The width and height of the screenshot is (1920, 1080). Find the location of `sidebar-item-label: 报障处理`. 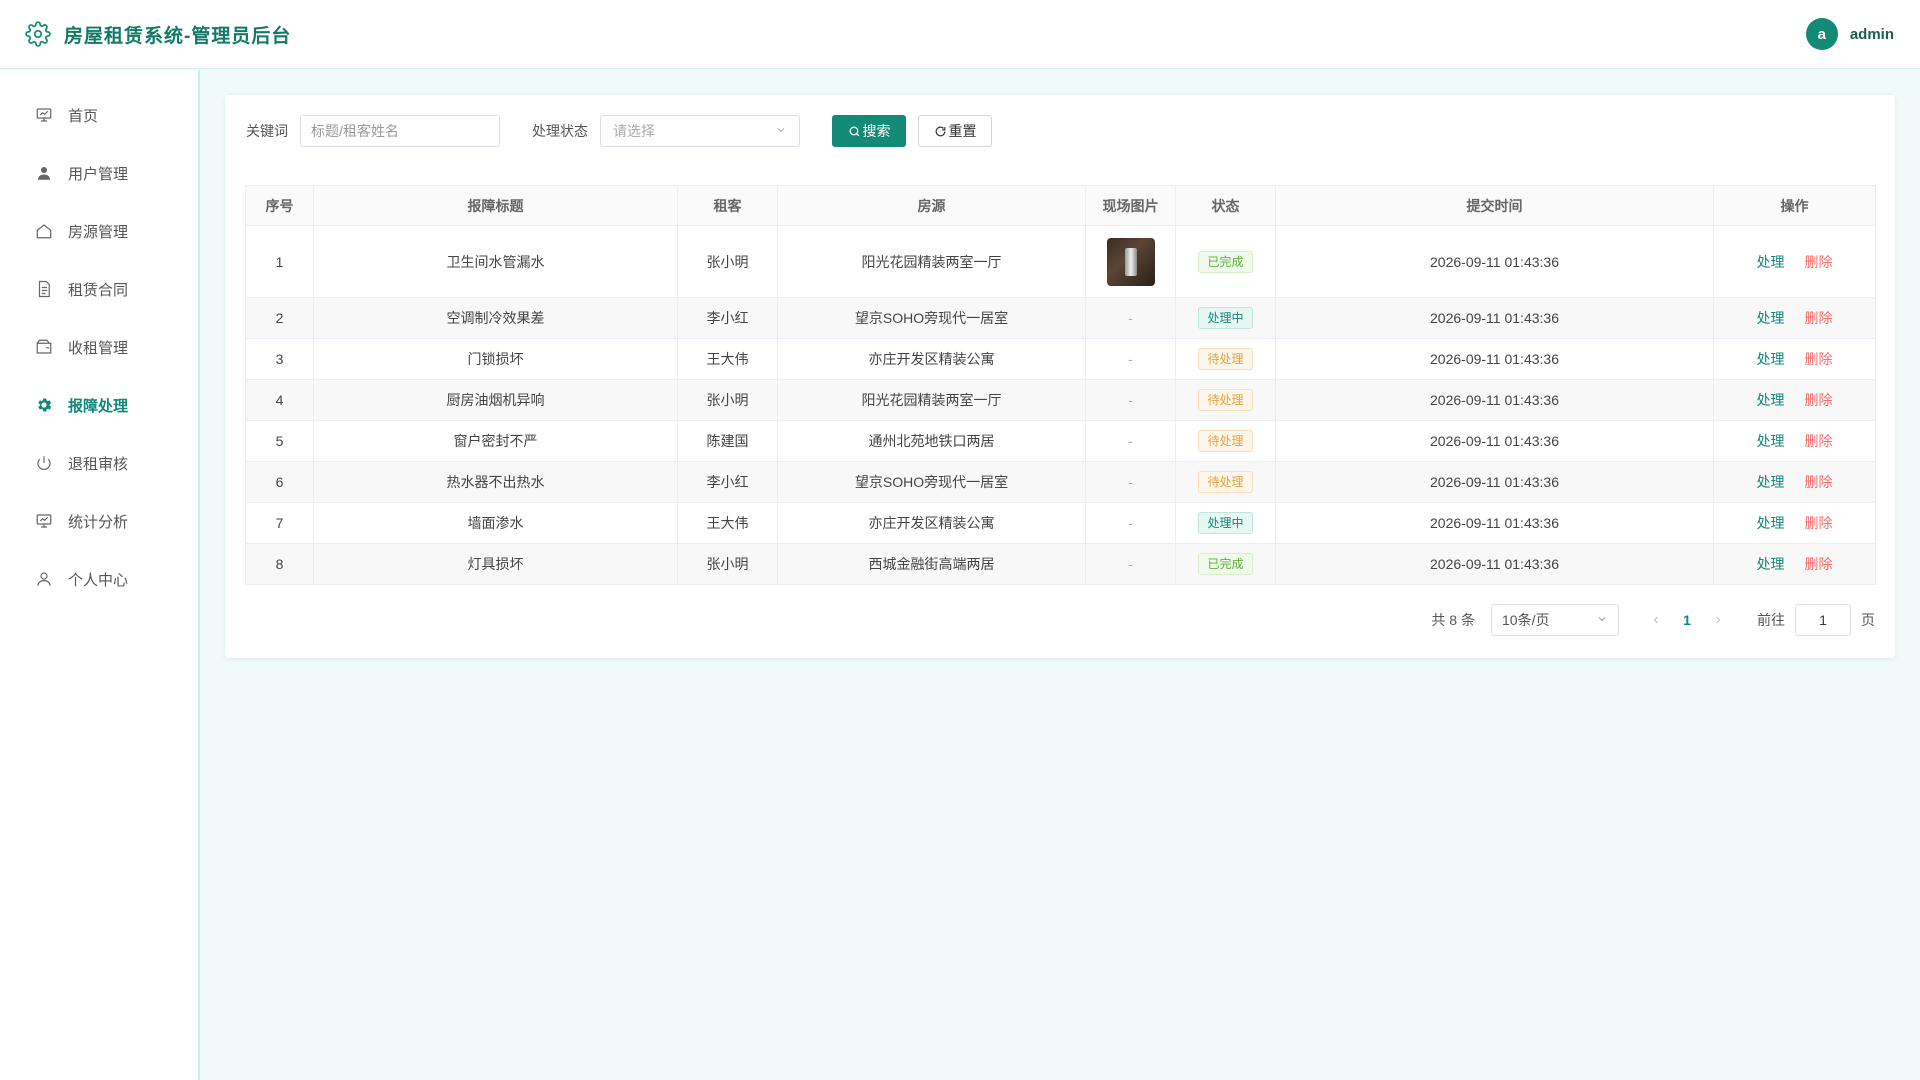

sidebar-item-label: 报障处理 is located at coordinates (98, 406).